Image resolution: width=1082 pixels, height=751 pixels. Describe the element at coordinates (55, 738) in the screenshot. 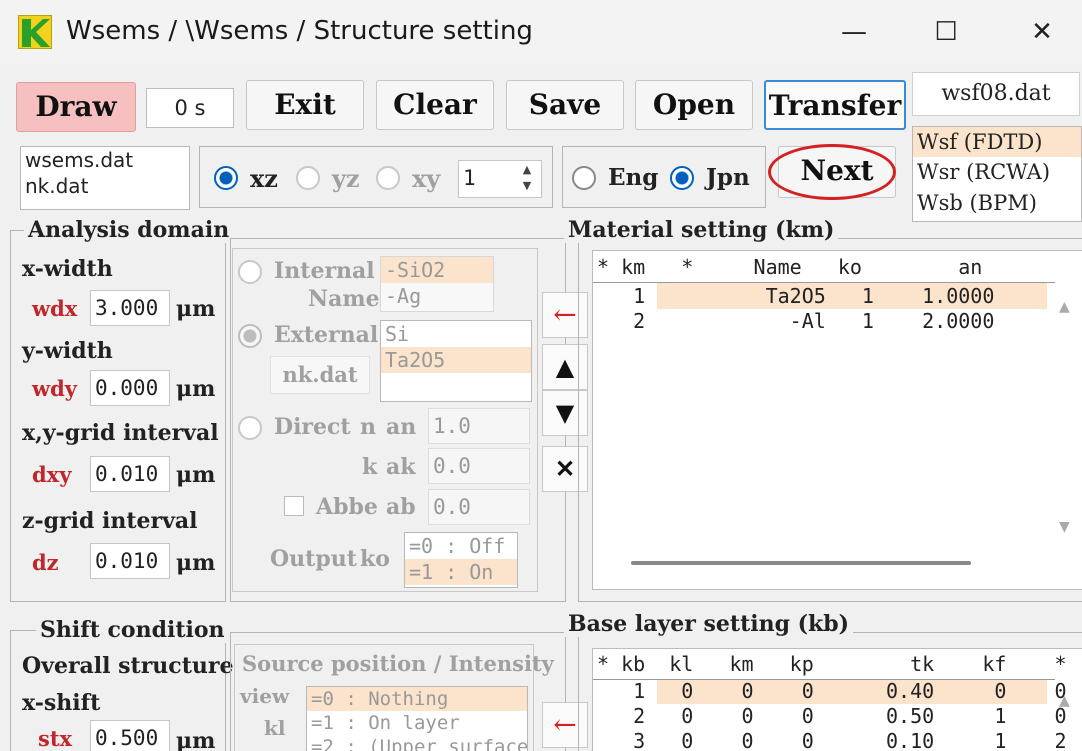

I see `stx-label: stx` at that location.